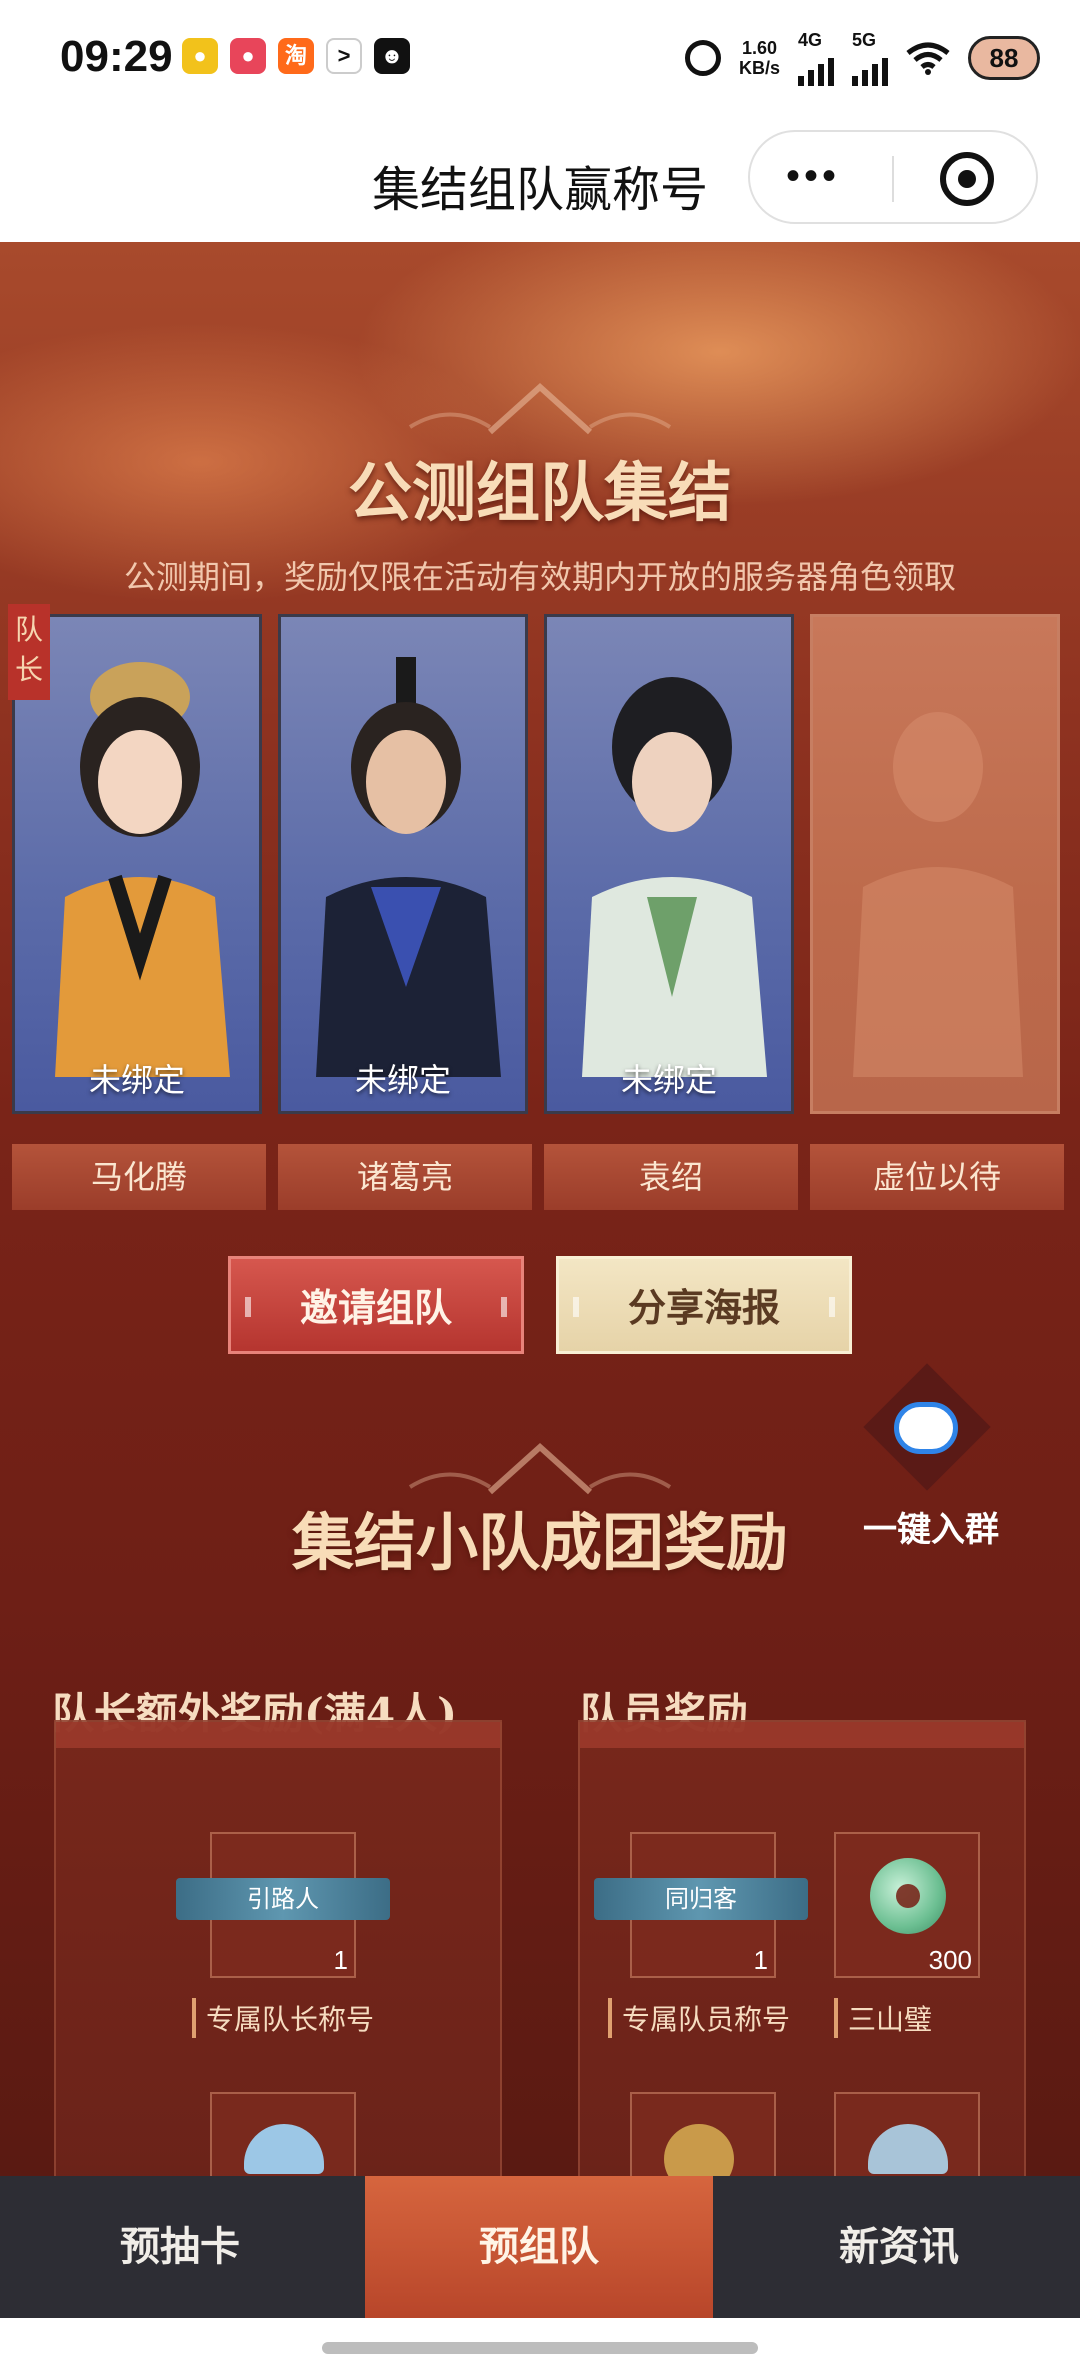  Describe the element at coordinates (699, 2018) in the screenshot. I see `reward-label: 专属队员称号` at that location.